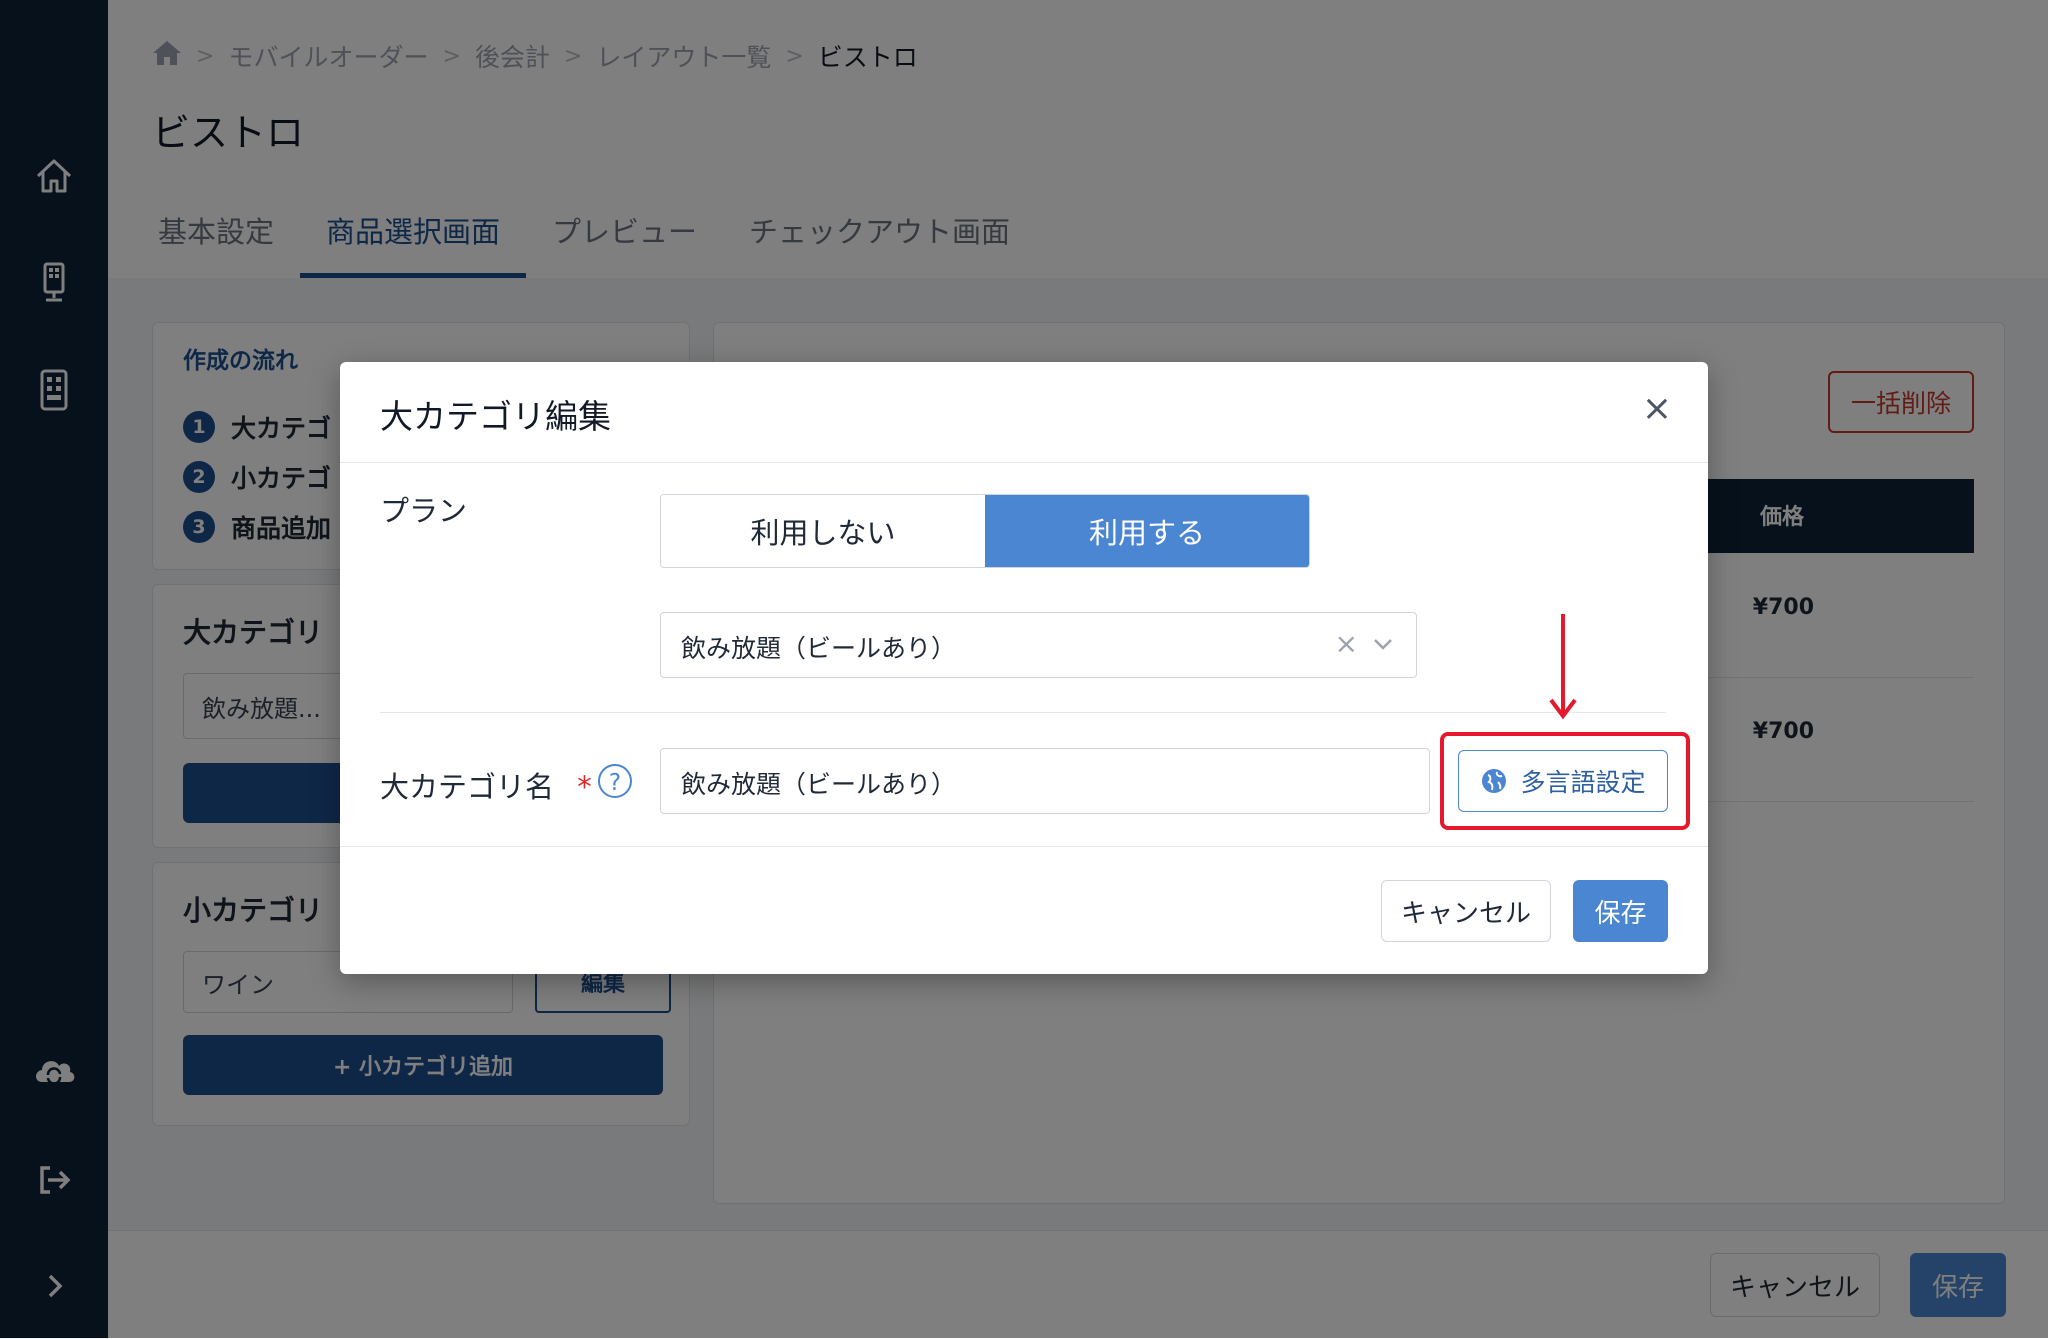  What do you see at coordinates (1024, 846) in the screenshot?
I see `footer-divider` at bounding box center [1024, 846].